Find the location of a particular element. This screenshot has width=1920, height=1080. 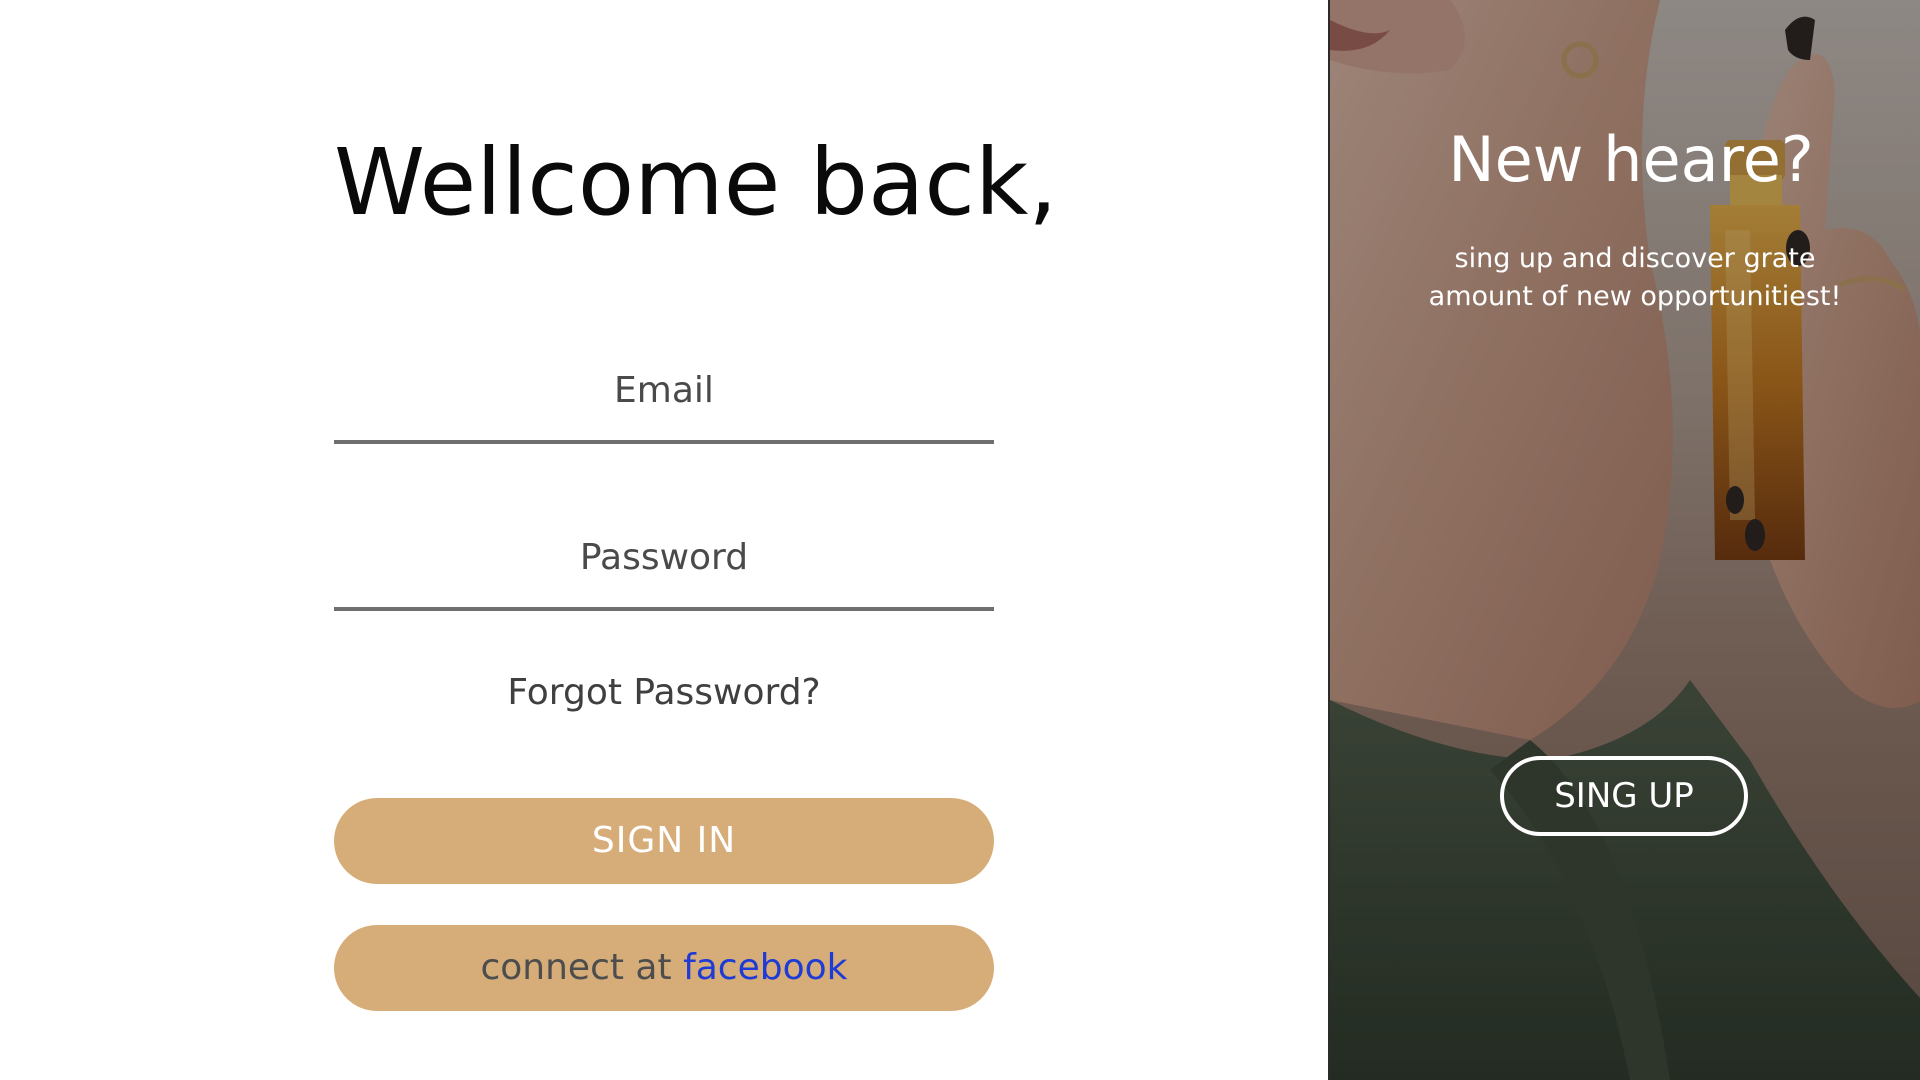

email-field-container is located at coordinates (664, 387).